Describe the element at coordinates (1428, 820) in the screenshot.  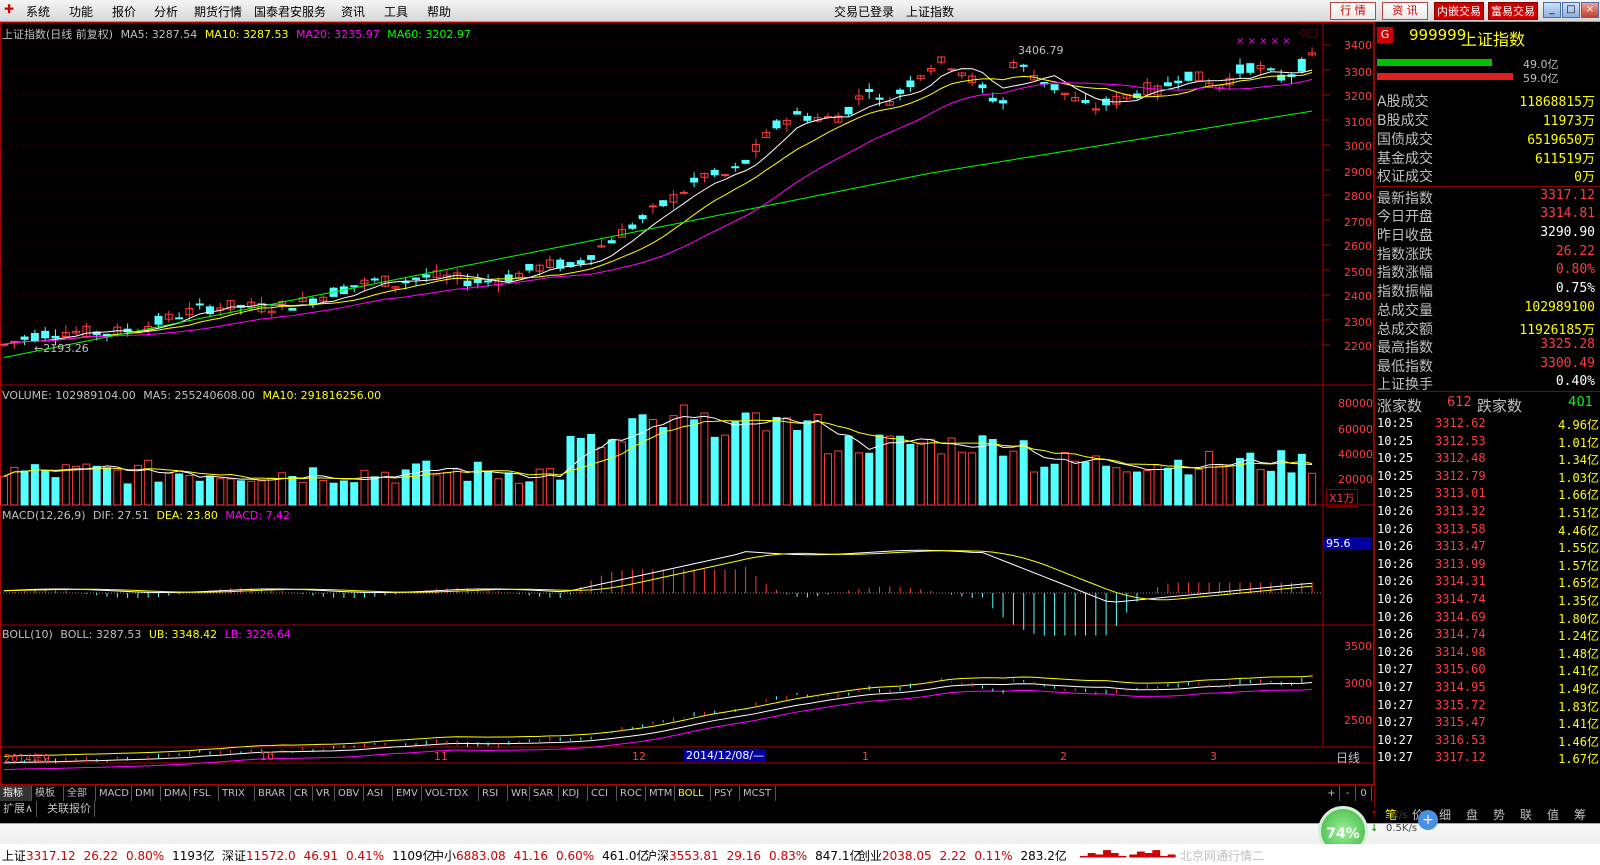
I see `add-icon: +` at that location.